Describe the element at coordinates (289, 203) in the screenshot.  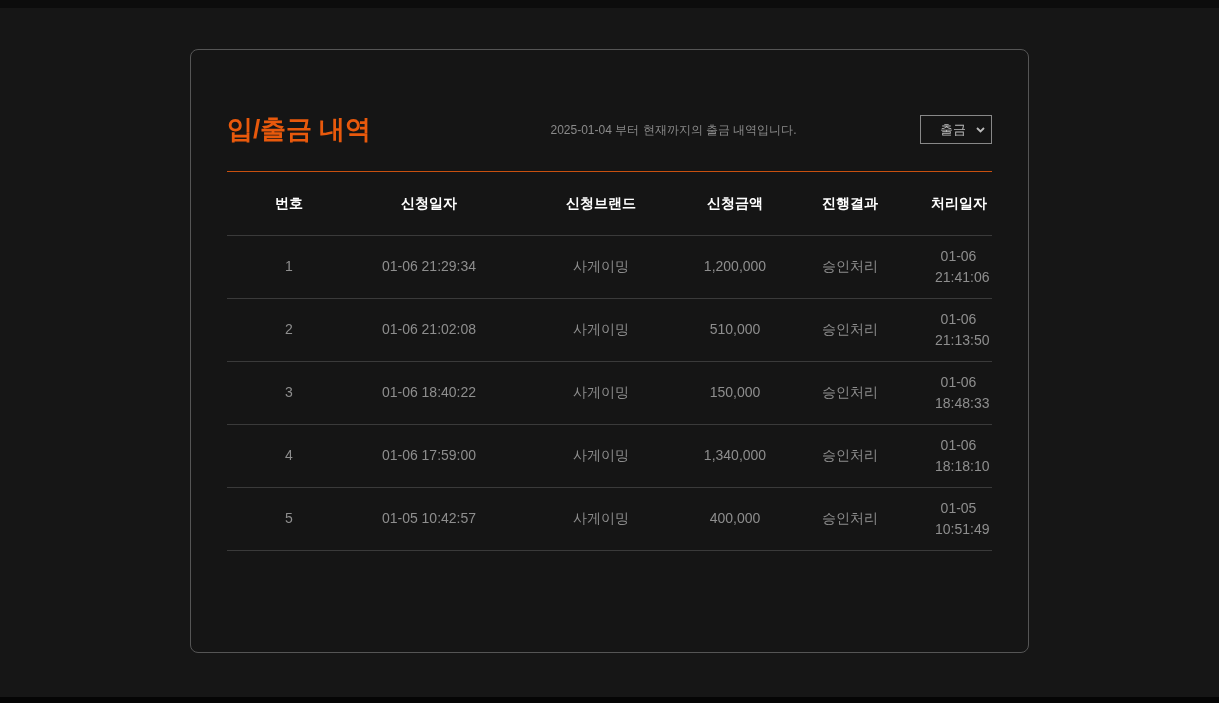
I see `column-header: 번호` at that location.